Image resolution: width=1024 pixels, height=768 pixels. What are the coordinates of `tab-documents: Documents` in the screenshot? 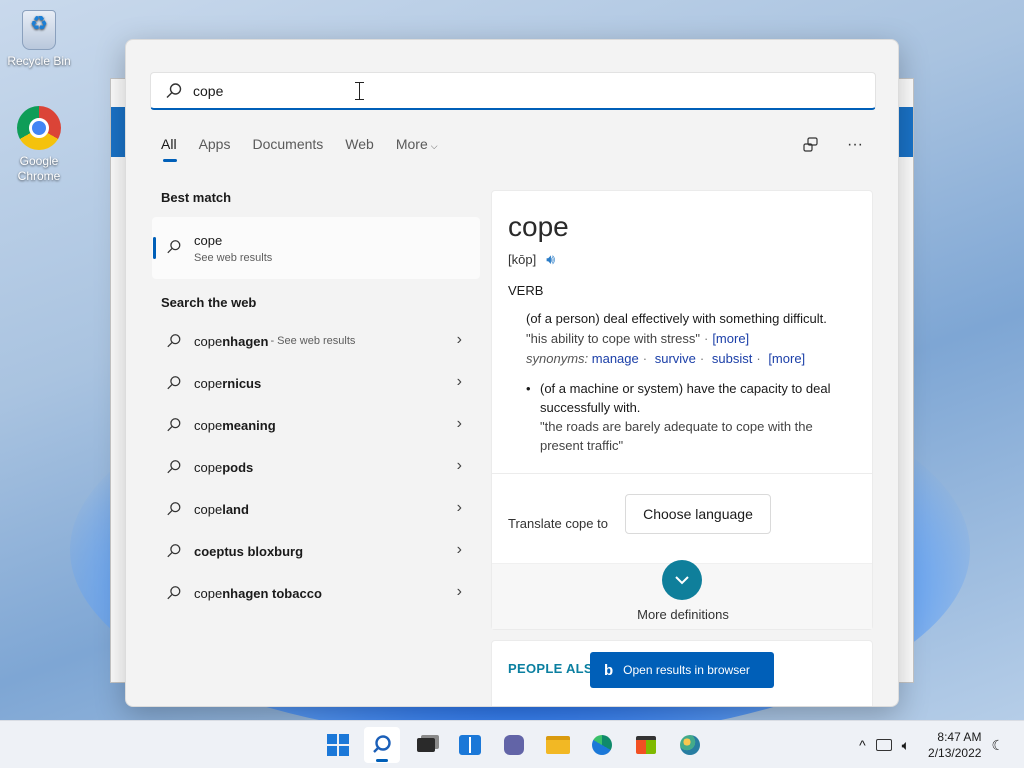 It's located at (287, 149).